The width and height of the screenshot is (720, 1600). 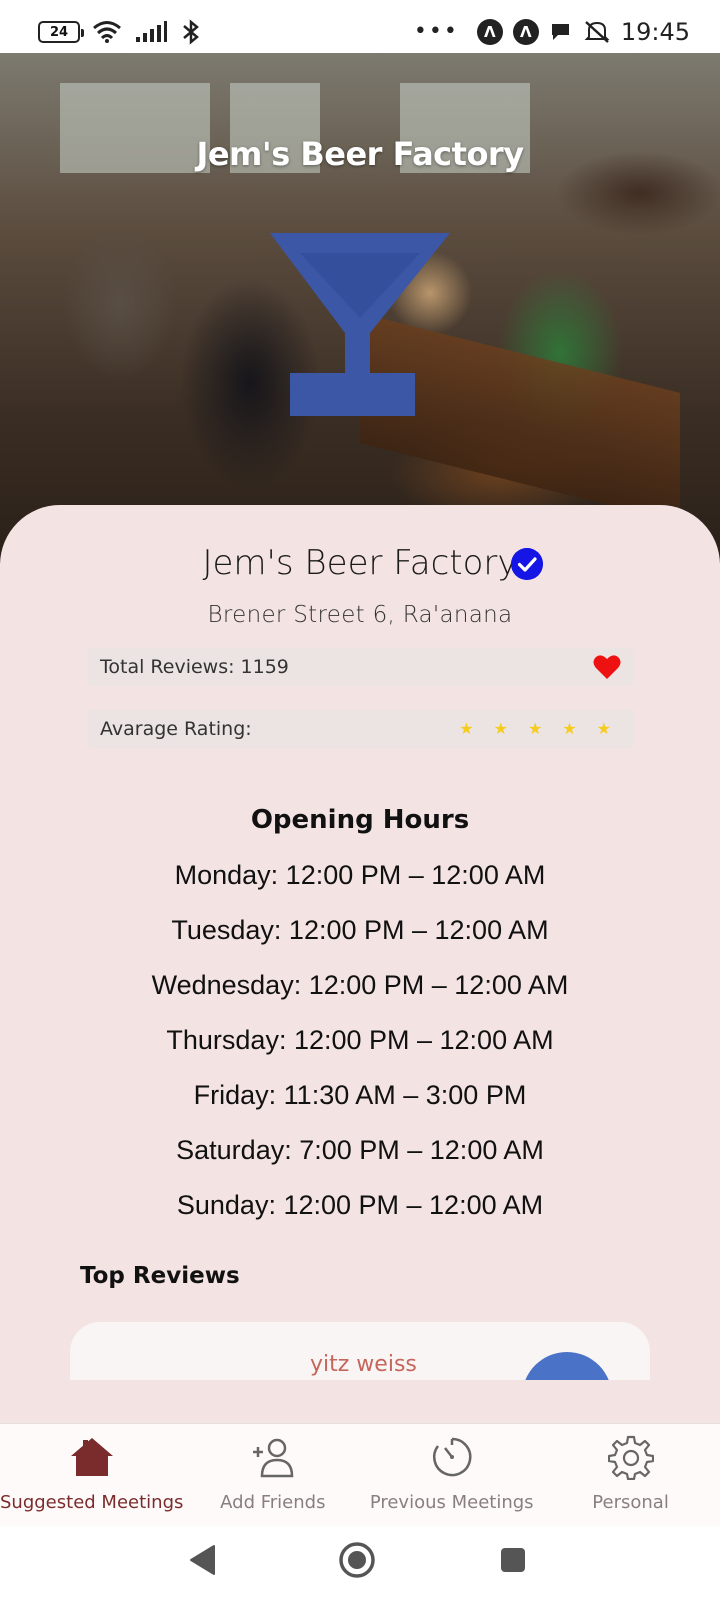 I want to click on place-name: Jem's Beer Factory, so click(x=360, y=563).